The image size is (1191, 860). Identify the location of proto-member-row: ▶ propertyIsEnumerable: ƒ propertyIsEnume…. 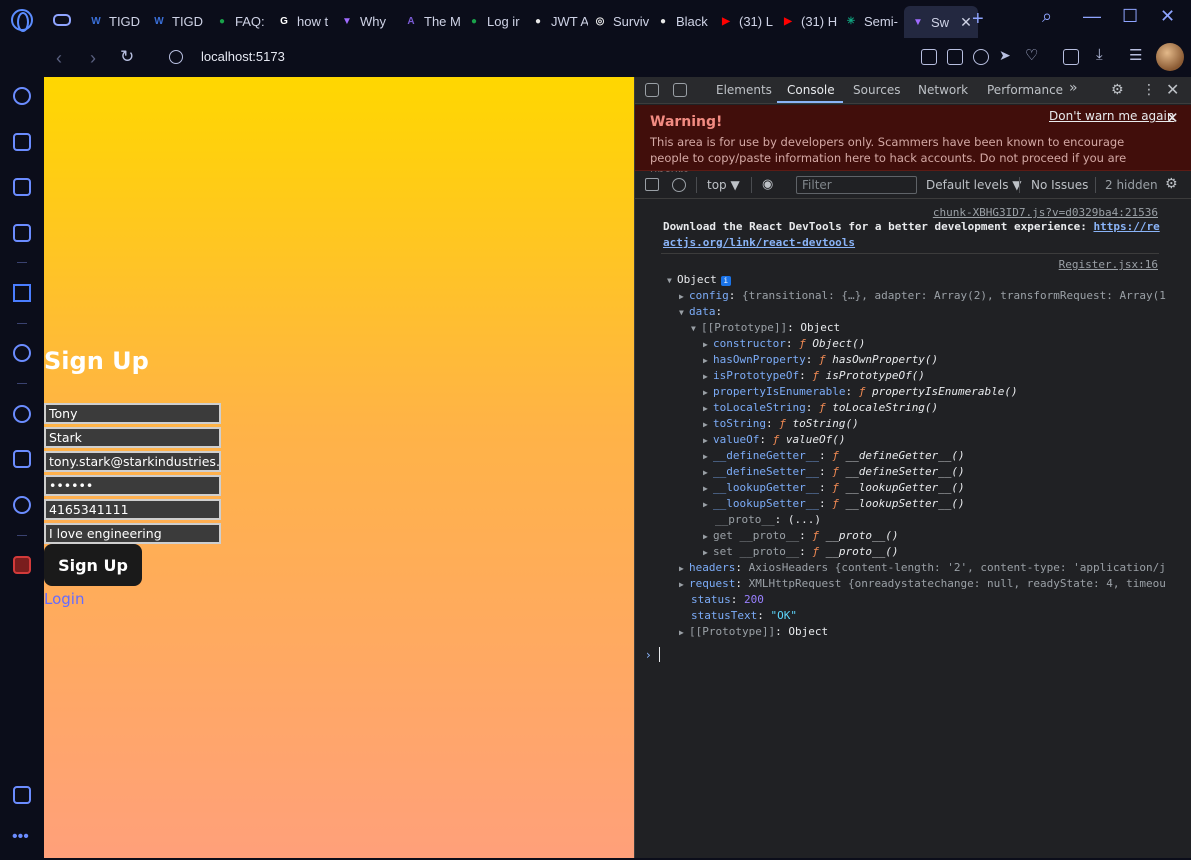
(860, 392).